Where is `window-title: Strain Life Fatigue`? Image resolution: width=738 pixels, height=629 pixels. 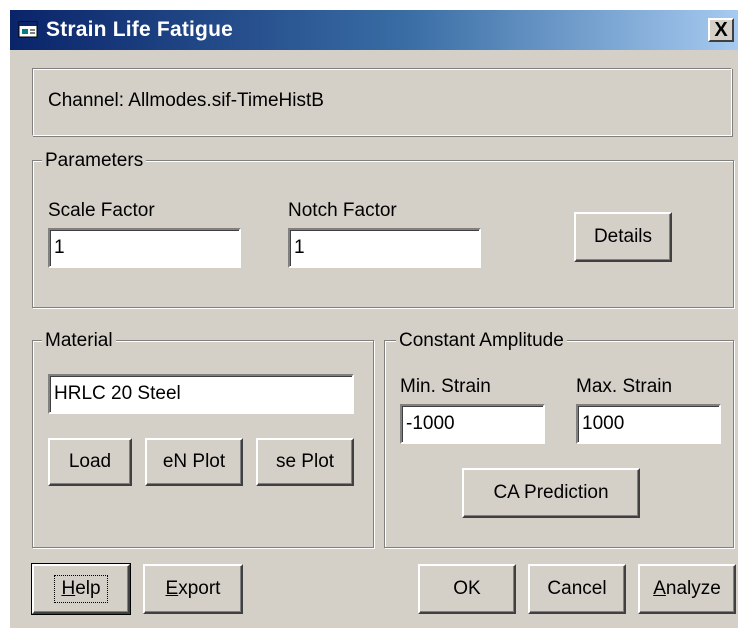 window-title: Strain Life Fatigue is located at coordinates (139, 29).